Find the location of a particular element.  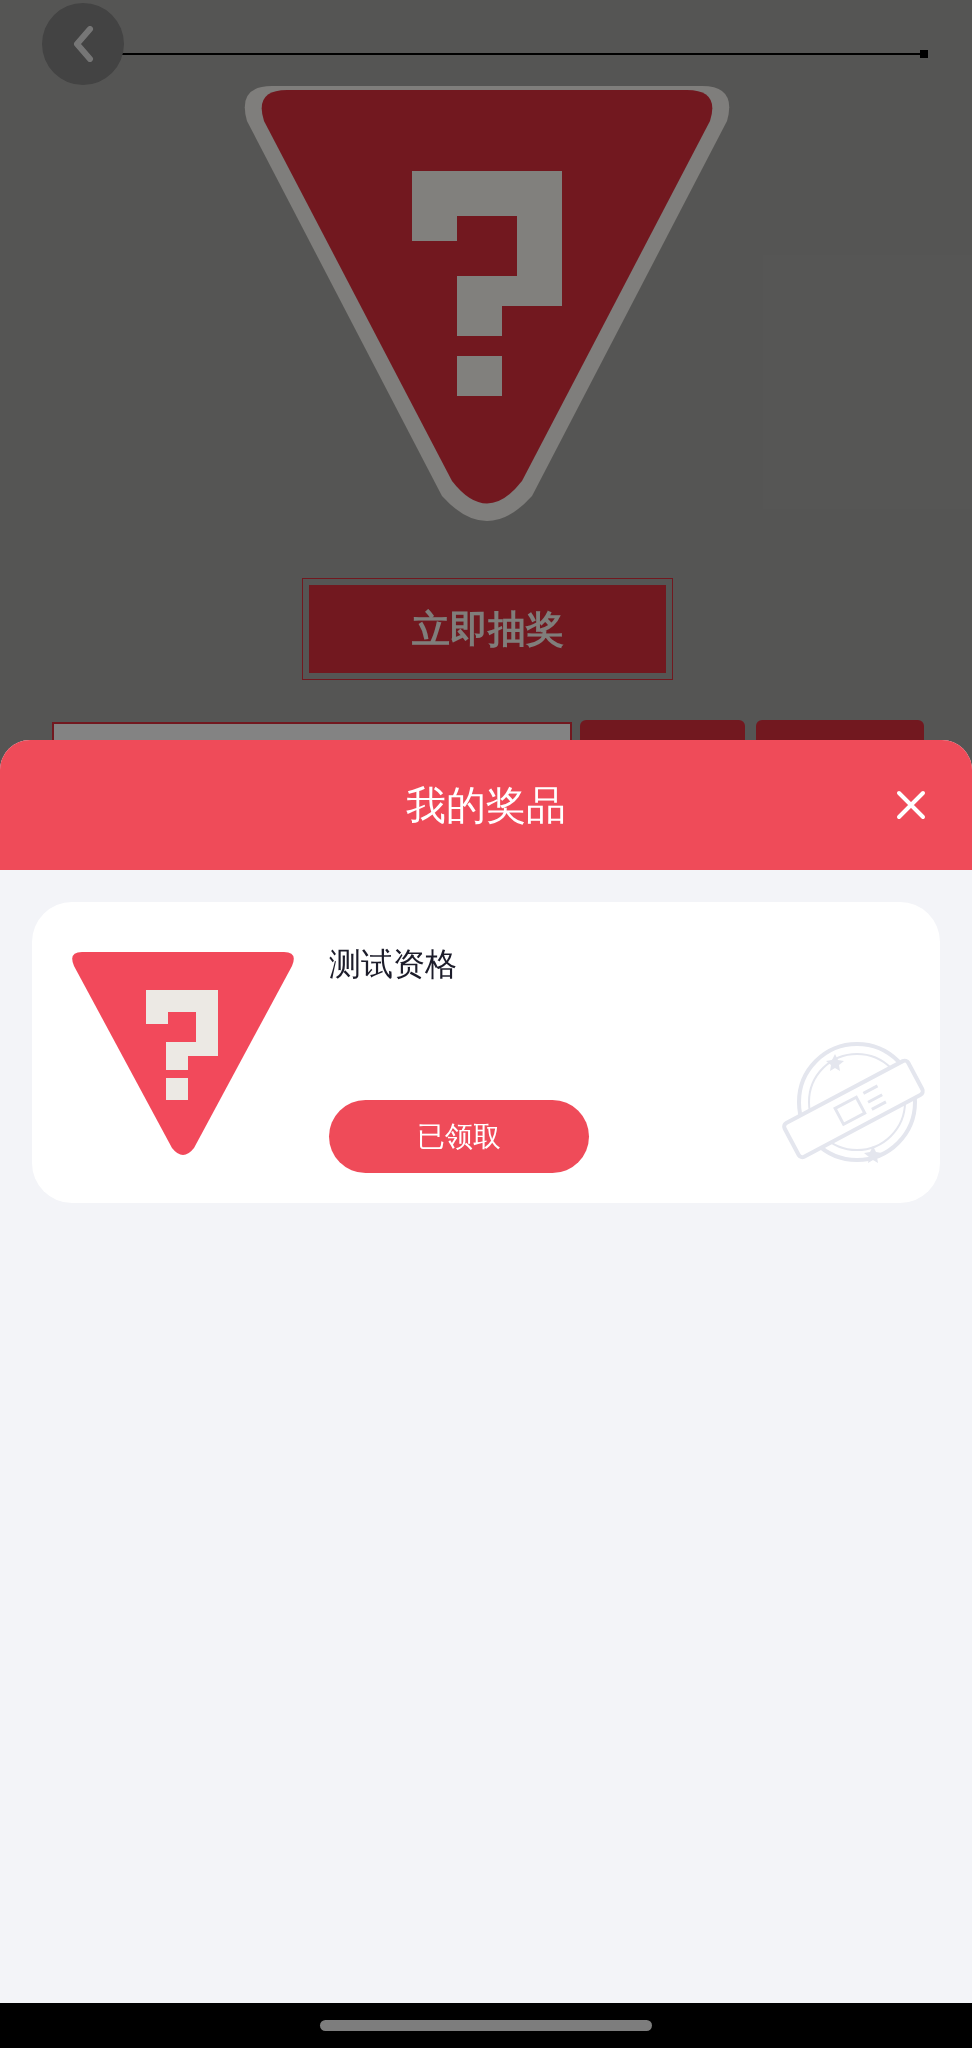

back-chevron-icon is located at coordinates (83, 44).